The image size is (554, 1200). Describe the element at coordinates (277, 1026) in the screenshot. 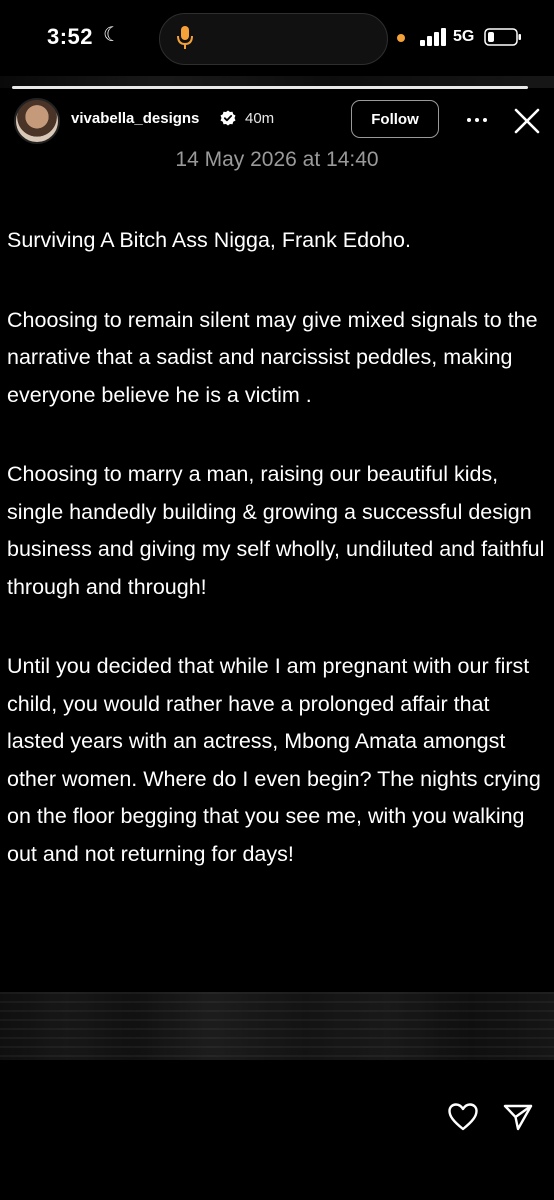

I see `blurred-background-strip` at that location.